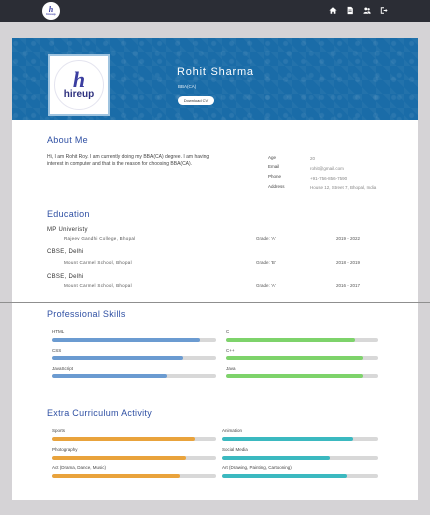 This screenshot has width=430, height=515. What do you see at coordinates (313, 158) in the screenshot?
I see `info-value-age: 20` at bounding box center [313, 158].